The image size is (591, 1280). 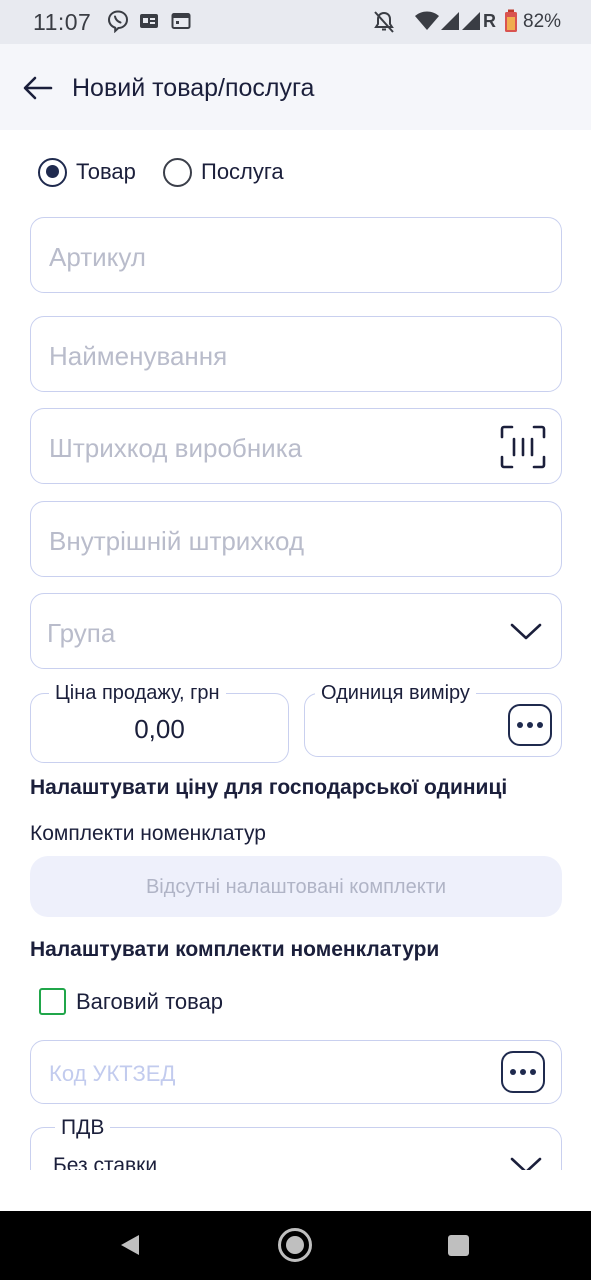 What do you see at coordinates (395, 693) in the screenshot?
I see `unit-label: Одиниця виміру` at bounding box center [395, 693].